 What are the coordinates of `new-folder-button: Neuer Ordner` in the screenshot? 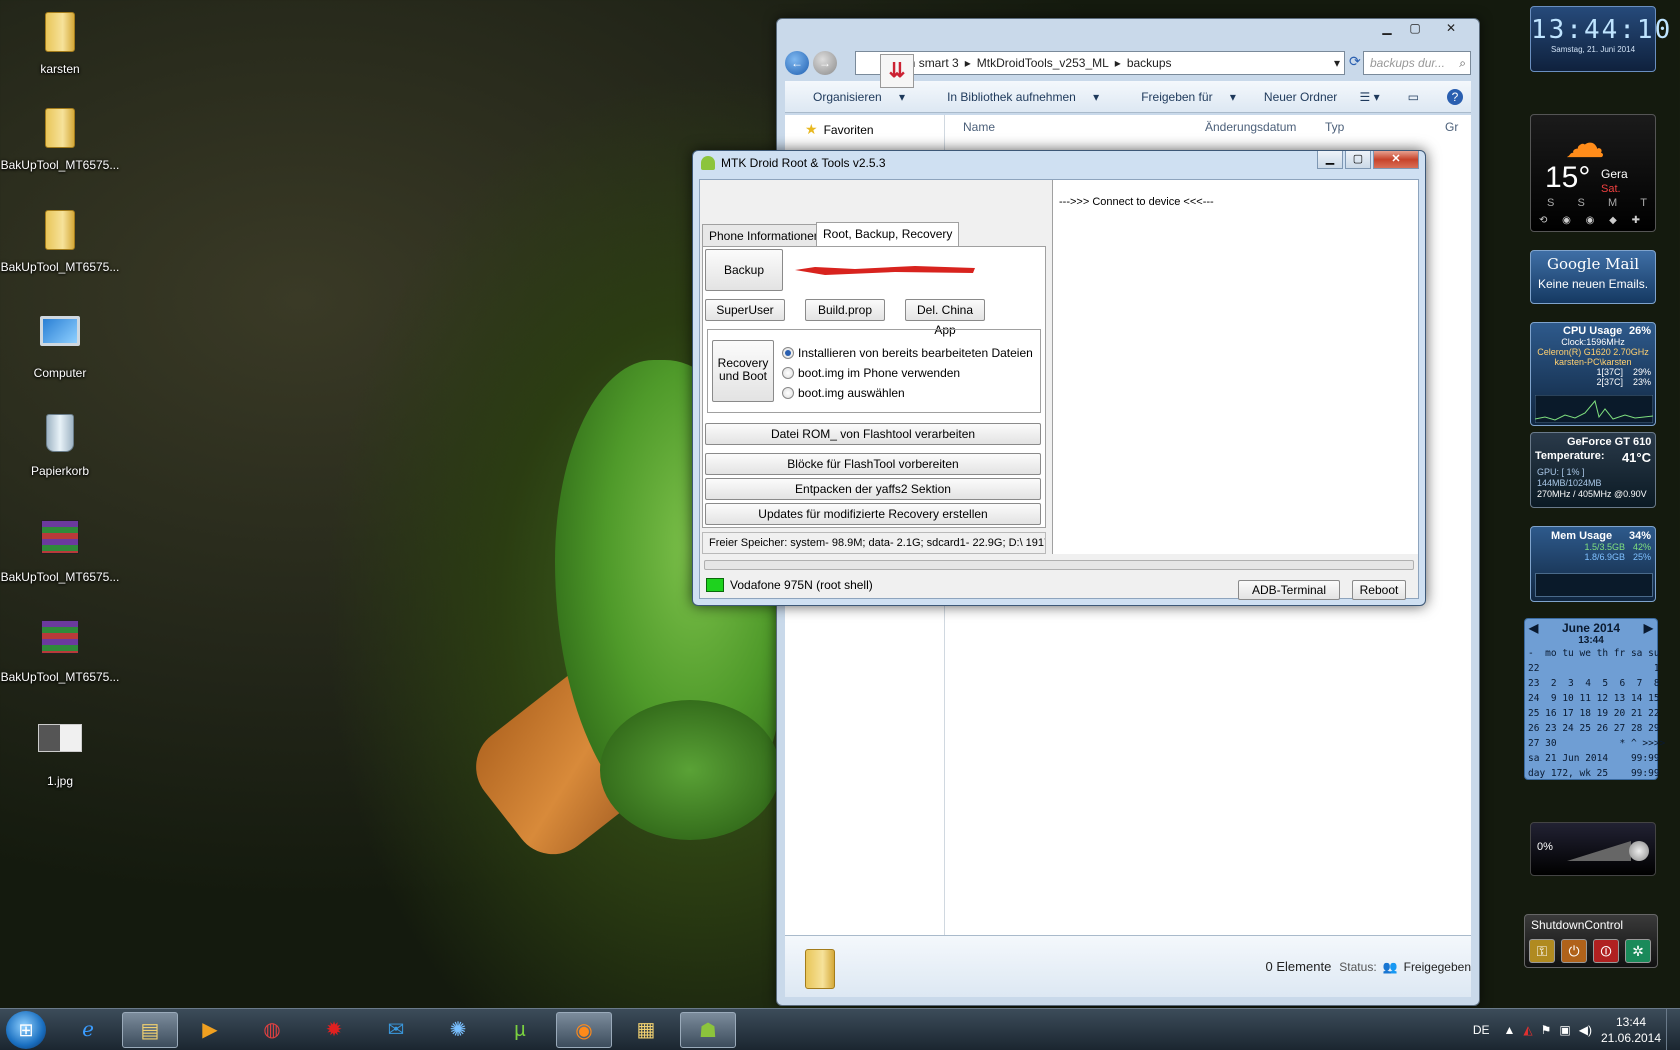 It's located at (1300, 97).